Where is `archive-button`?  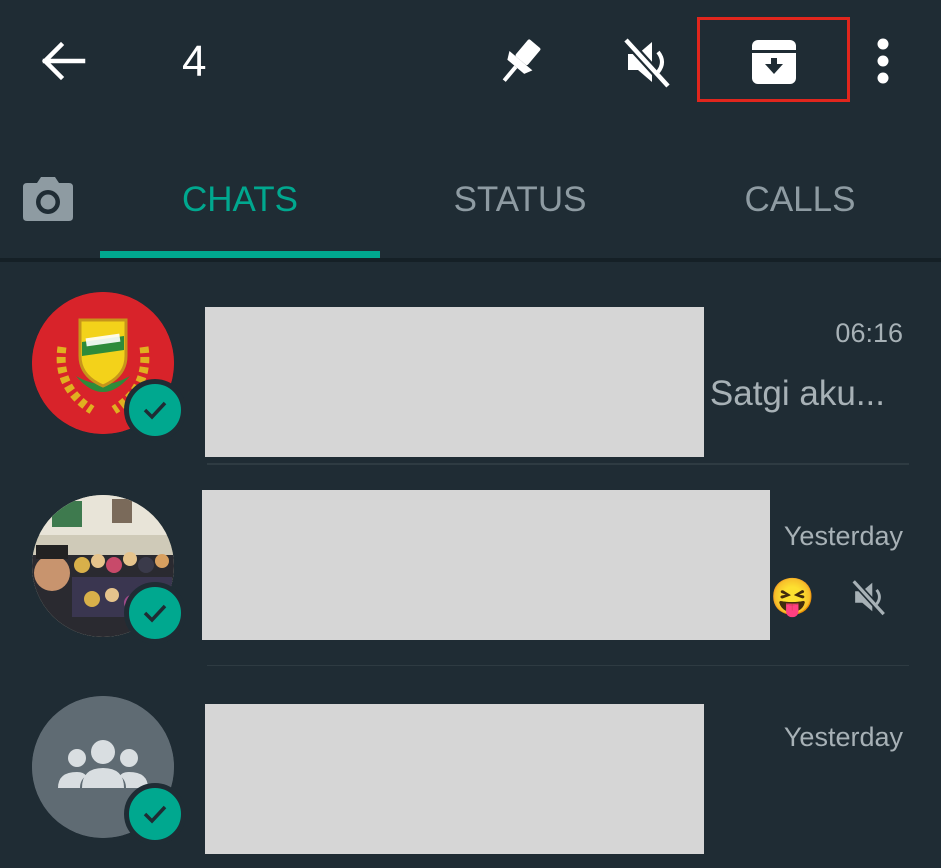
archive-button is located at coordinates (774, 62).